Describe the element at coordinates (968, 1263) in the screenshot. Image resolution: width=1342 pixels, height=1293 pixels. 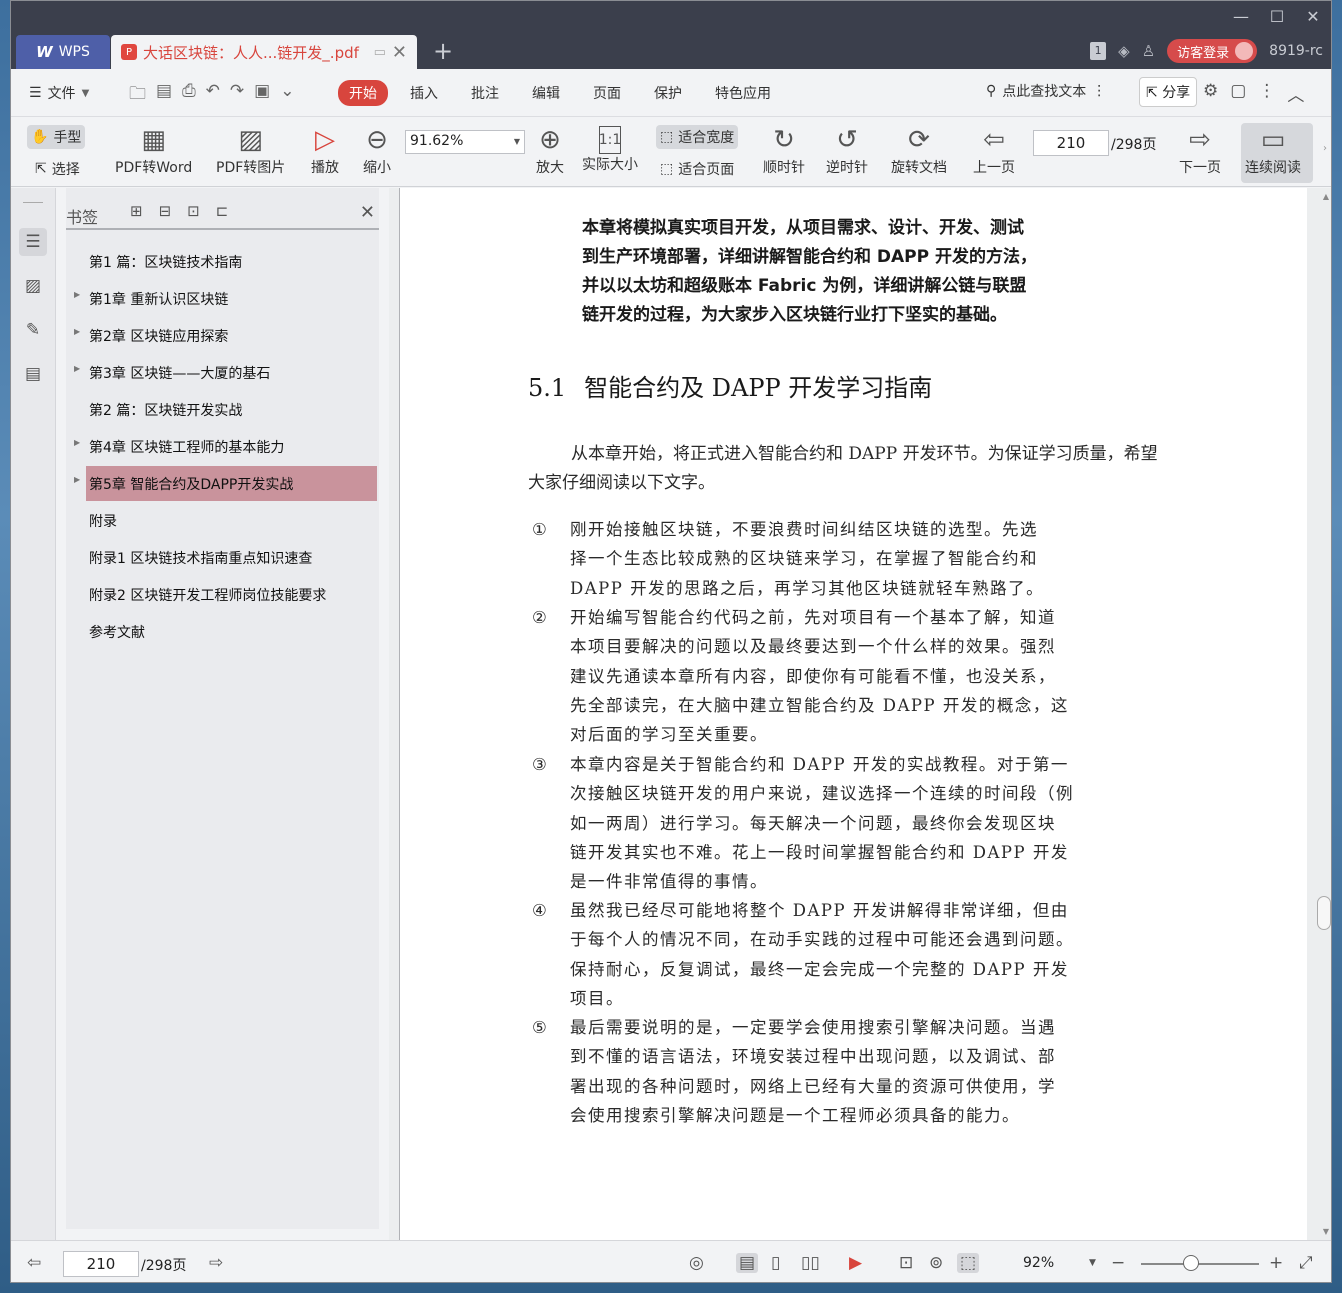
I see `fit-width-status-icon: ⬚` at that location.